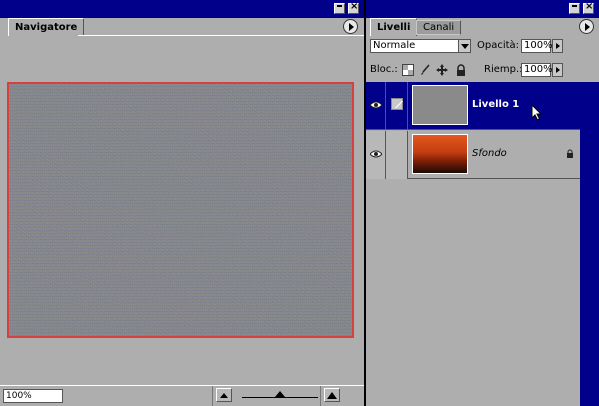 Image resolution: width=599 pixels, height=406 pixels. Describe the element at coordinates (420, 46) in the screenshot. I see `blend-mode-select: Normale` at that location.